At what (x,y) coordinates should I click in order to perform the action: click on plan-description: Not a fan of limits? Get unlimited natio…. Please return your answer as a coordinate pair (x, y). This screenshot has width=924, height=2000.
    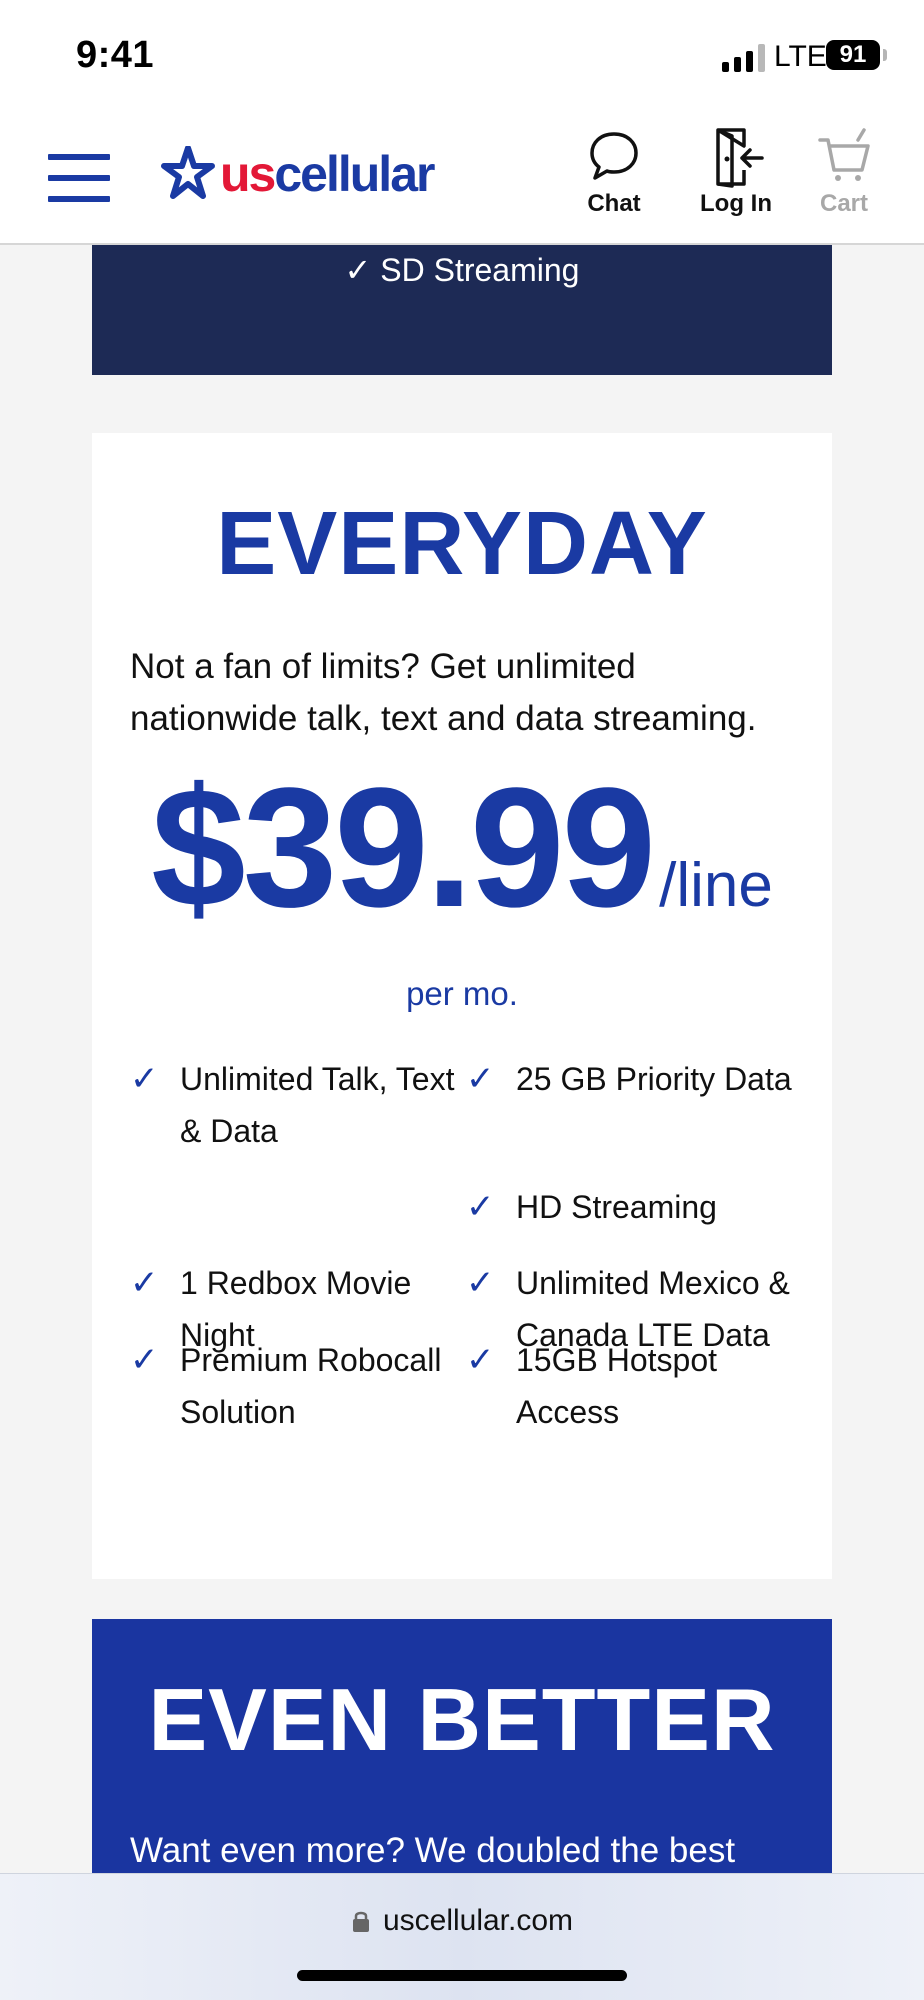
    Looking at the image, I should click on (443, 692).